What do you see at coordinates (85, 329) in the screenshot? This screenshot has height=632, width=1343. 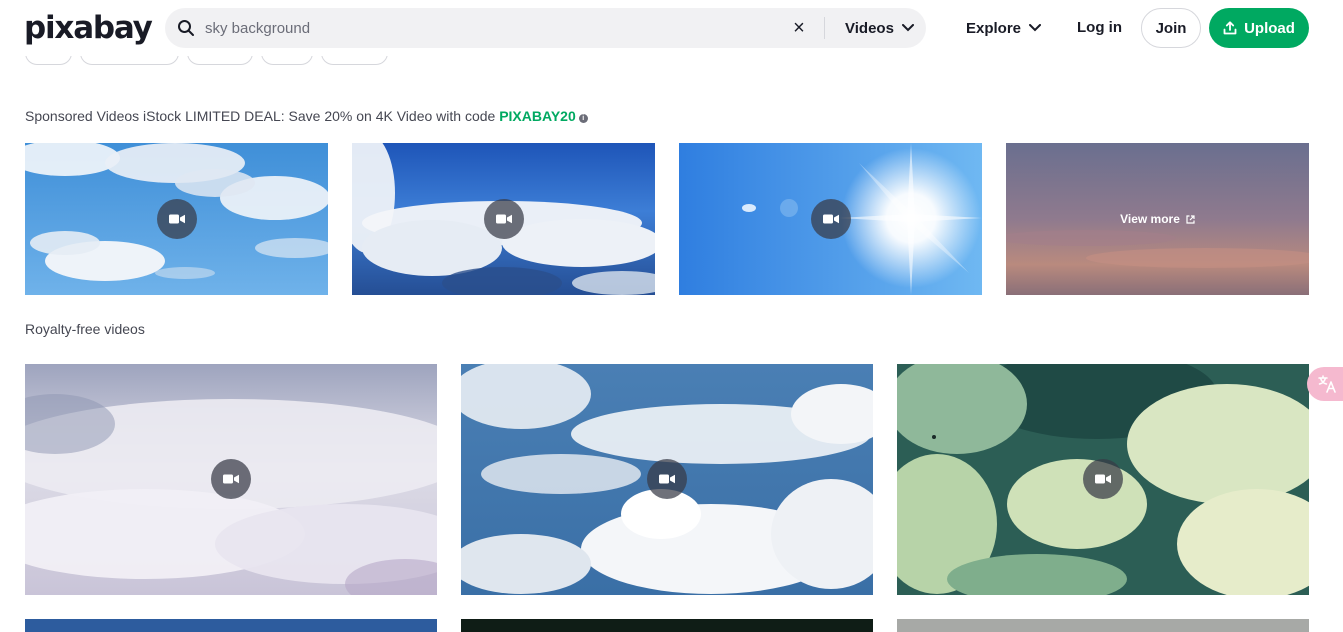 I see `royalty-free-heading: Royalty-free videos` at bounding box center [85, 329].